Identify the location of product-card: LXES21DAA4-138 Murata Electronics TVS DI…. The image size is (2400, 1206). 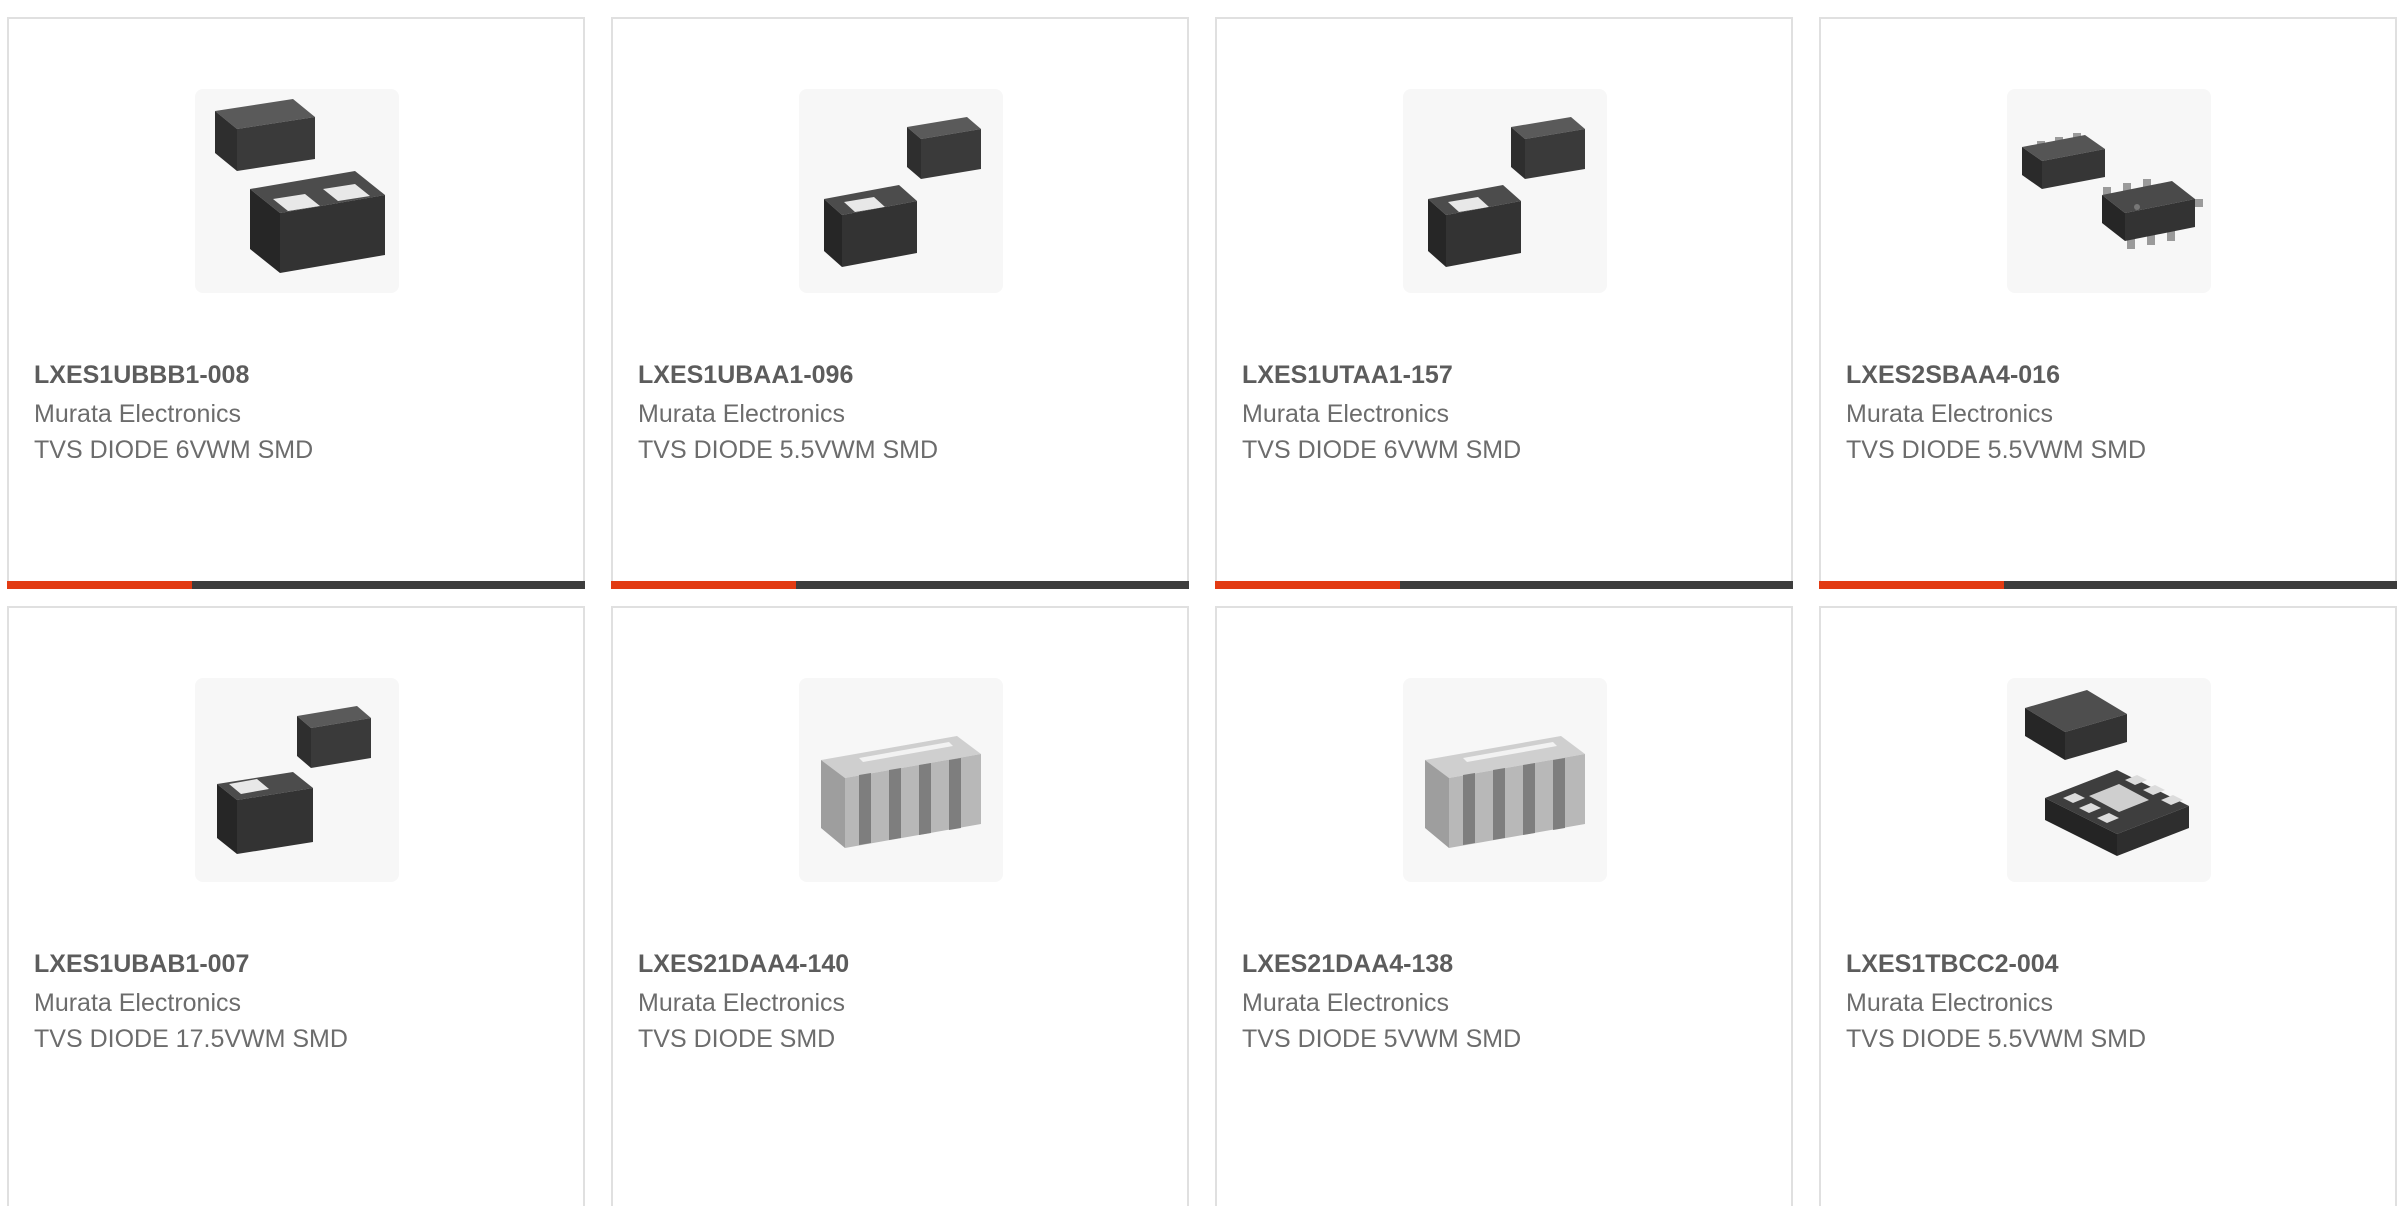
(1504, 906).